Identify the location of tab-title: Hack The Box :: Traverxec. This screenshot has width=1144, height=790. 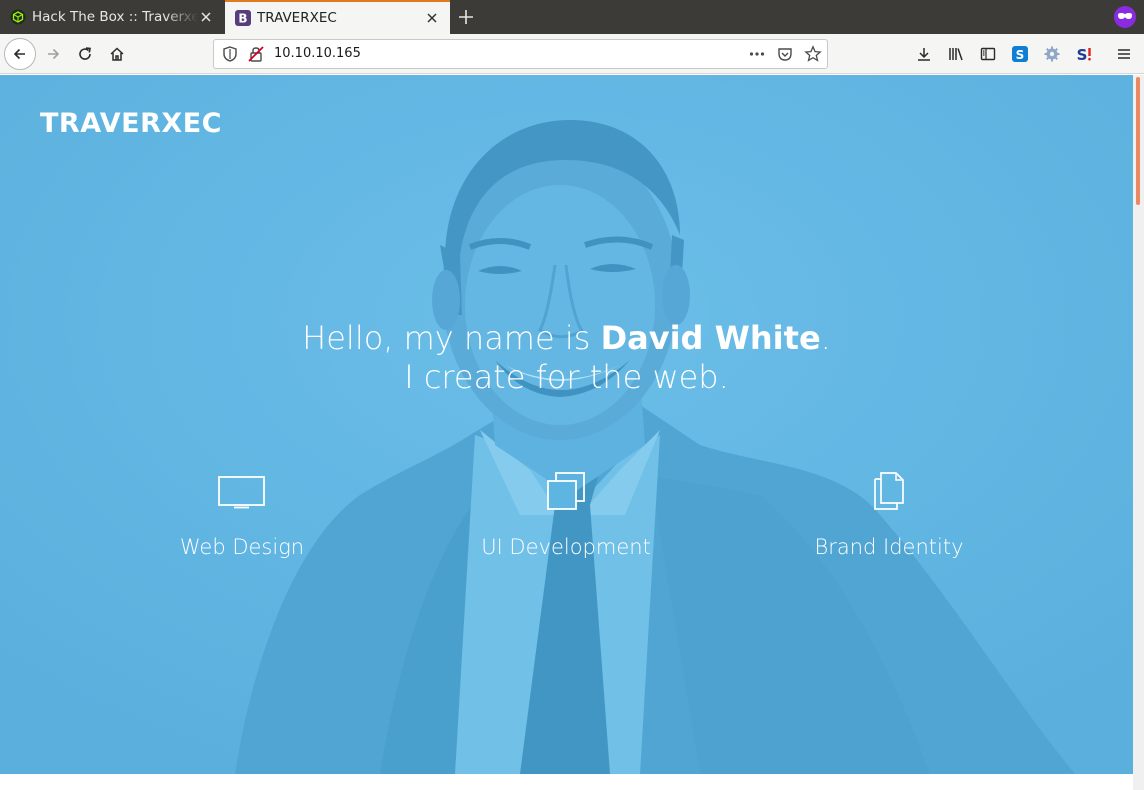
(115, 17).